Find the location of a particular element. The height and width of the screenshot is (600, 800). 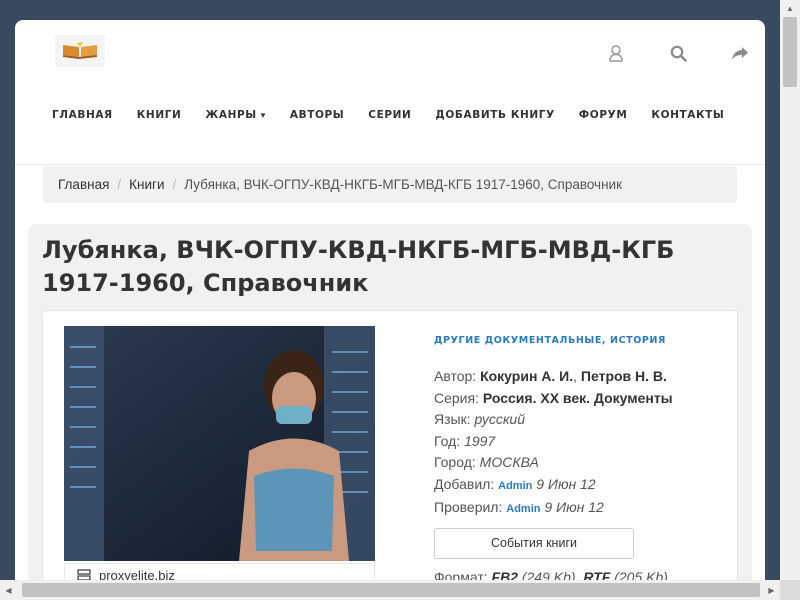

year-row: Год: 1997 is located at coordinates (584, 442).